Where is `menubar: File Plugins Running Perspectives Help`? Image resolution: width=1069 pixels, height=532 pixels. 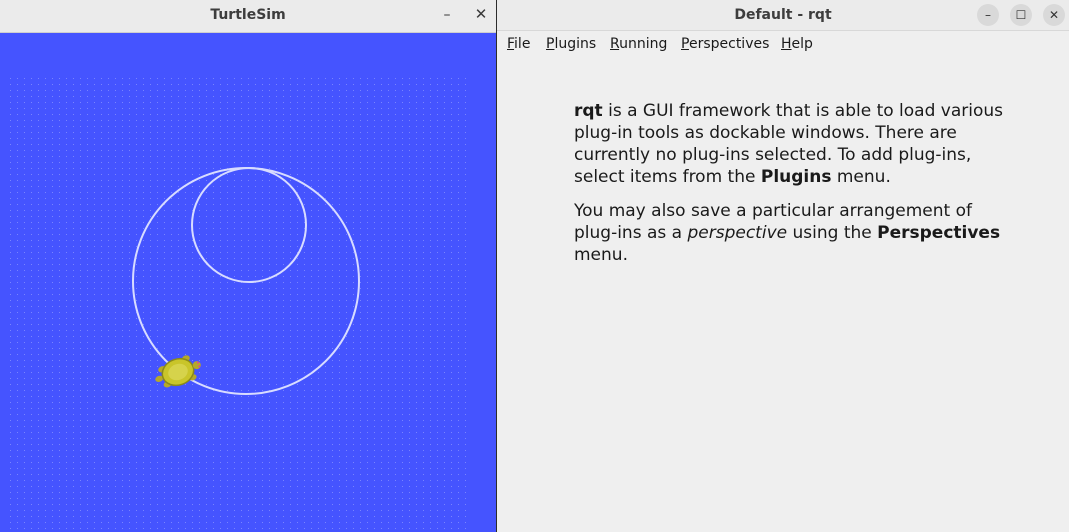
menubar: File Plugins Running Perspectives Help is located at coordinates (783, 44).